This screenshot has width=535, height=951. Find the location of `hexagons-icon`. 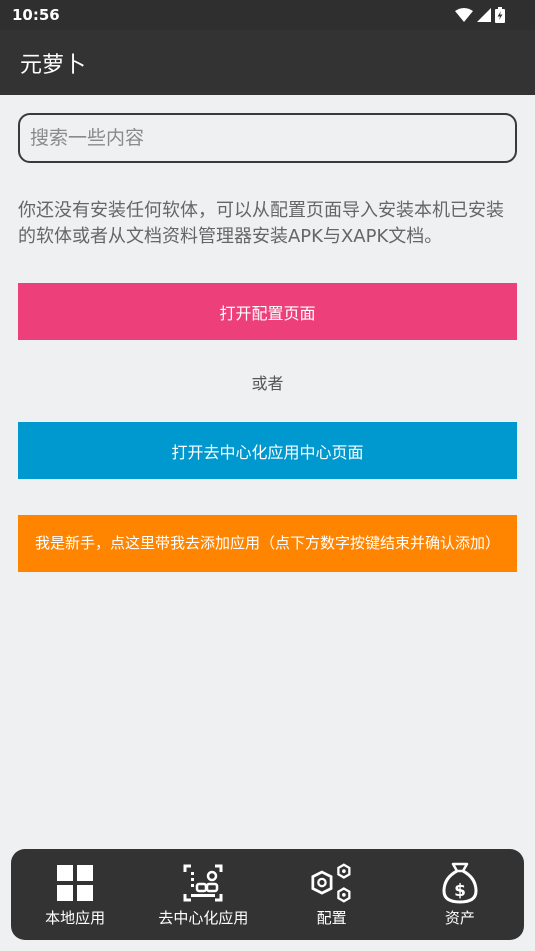

hexagons-icon is located at coordinates (332, 883).